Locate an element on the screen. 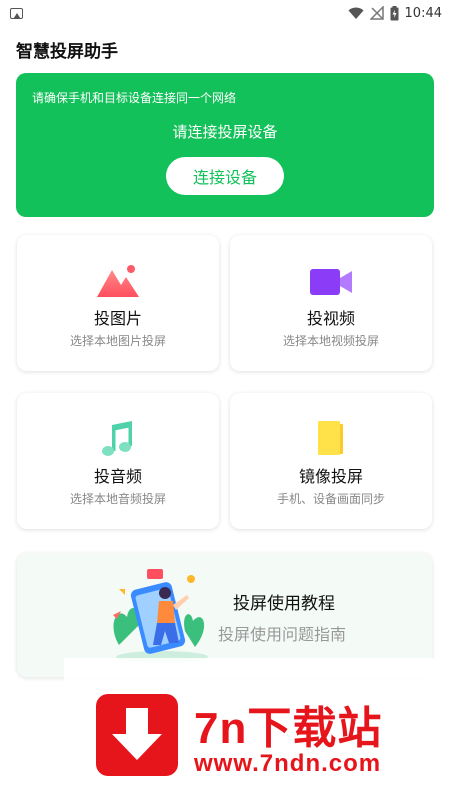  card-title: 镜像投屏 is located at coordinates (330, 476).